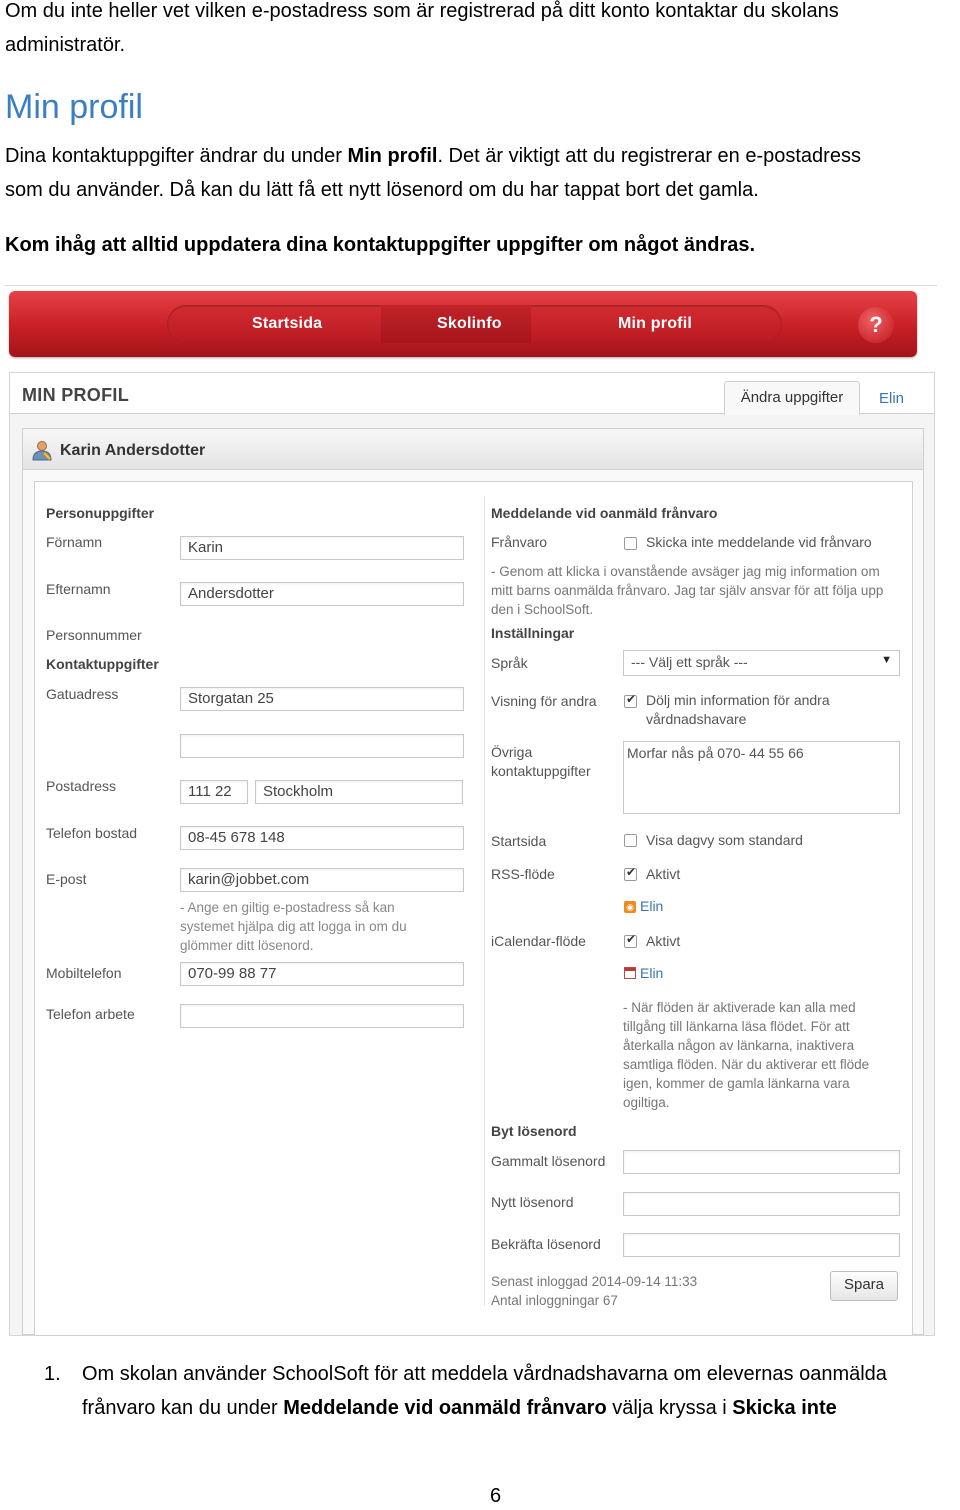 The image size is (960, 1510). Describe the element at coordinates (322, 746) in the screenshot. I see `gatuadress2-input` at that location.